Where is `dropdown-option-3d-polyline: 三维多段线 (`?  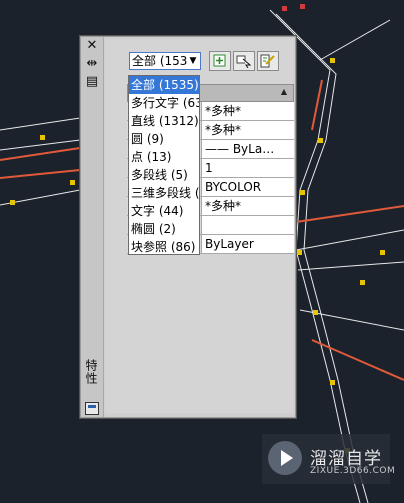 dropdown-option-3d-polyline: 三维多段线 ( is located at coordinates (164, 193).